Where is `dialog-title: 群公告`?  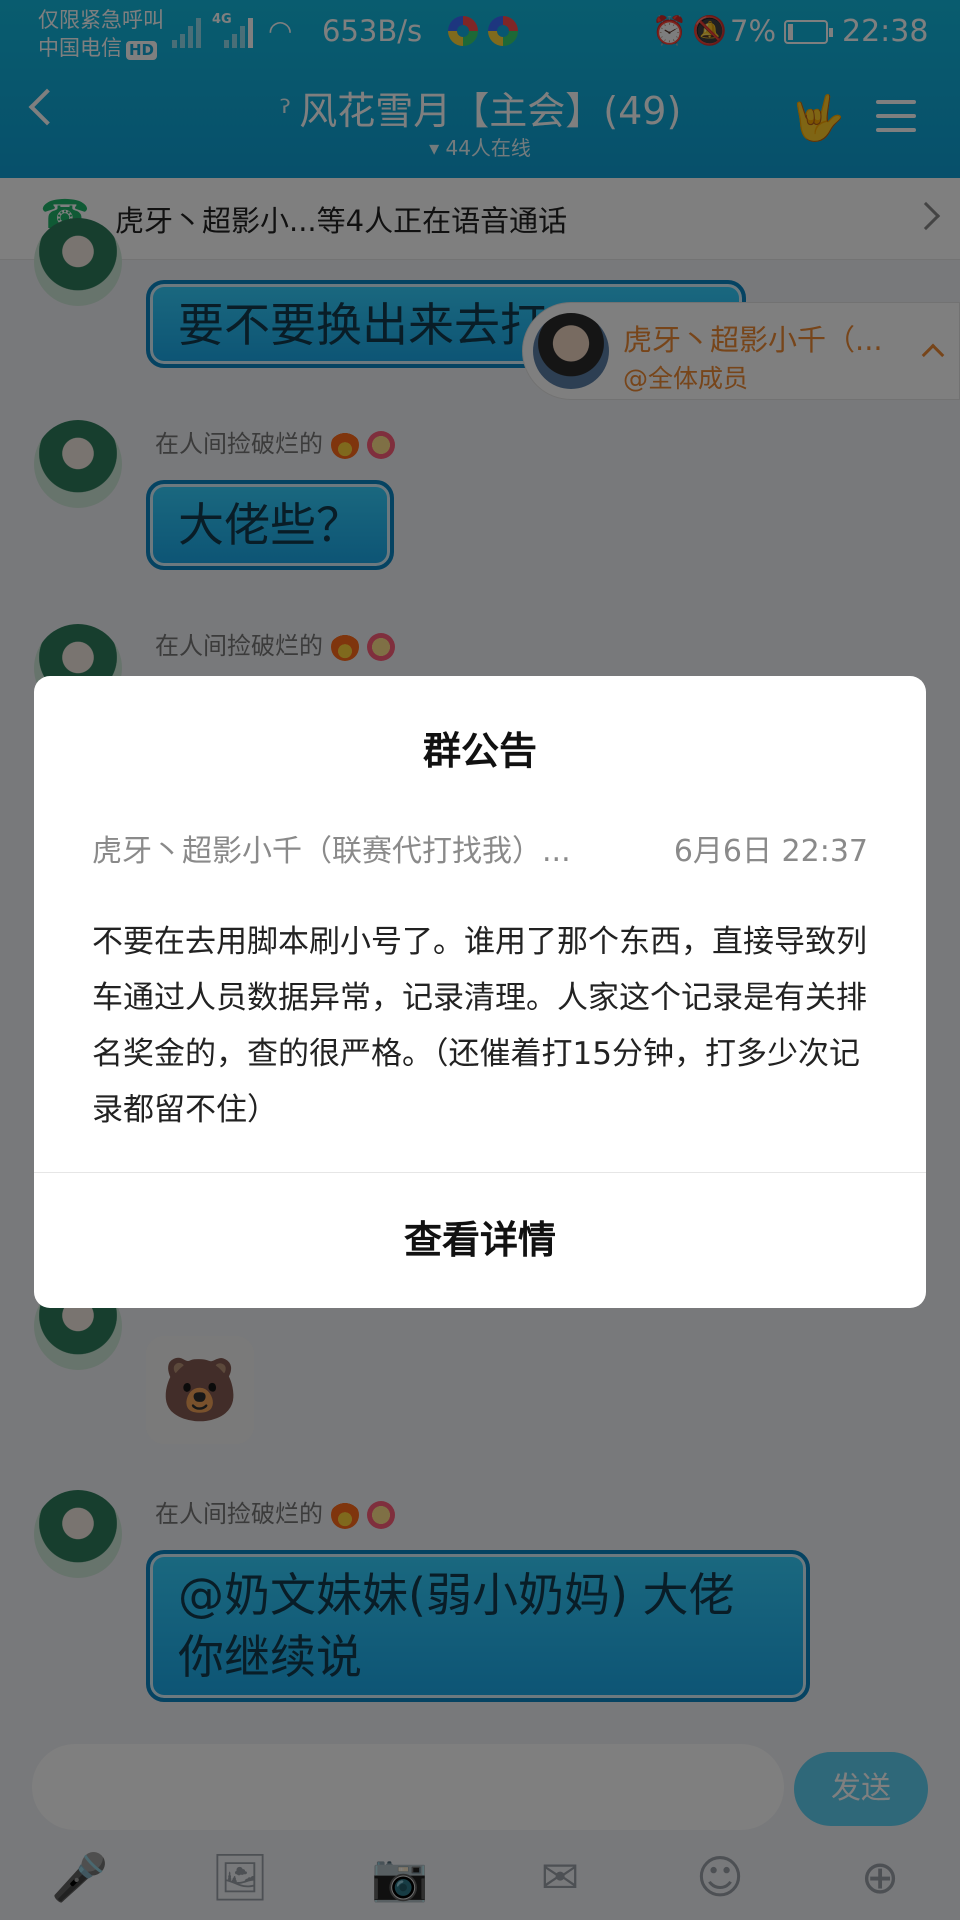 dialog-title: 群公告 is located at coordinates (479, 751).